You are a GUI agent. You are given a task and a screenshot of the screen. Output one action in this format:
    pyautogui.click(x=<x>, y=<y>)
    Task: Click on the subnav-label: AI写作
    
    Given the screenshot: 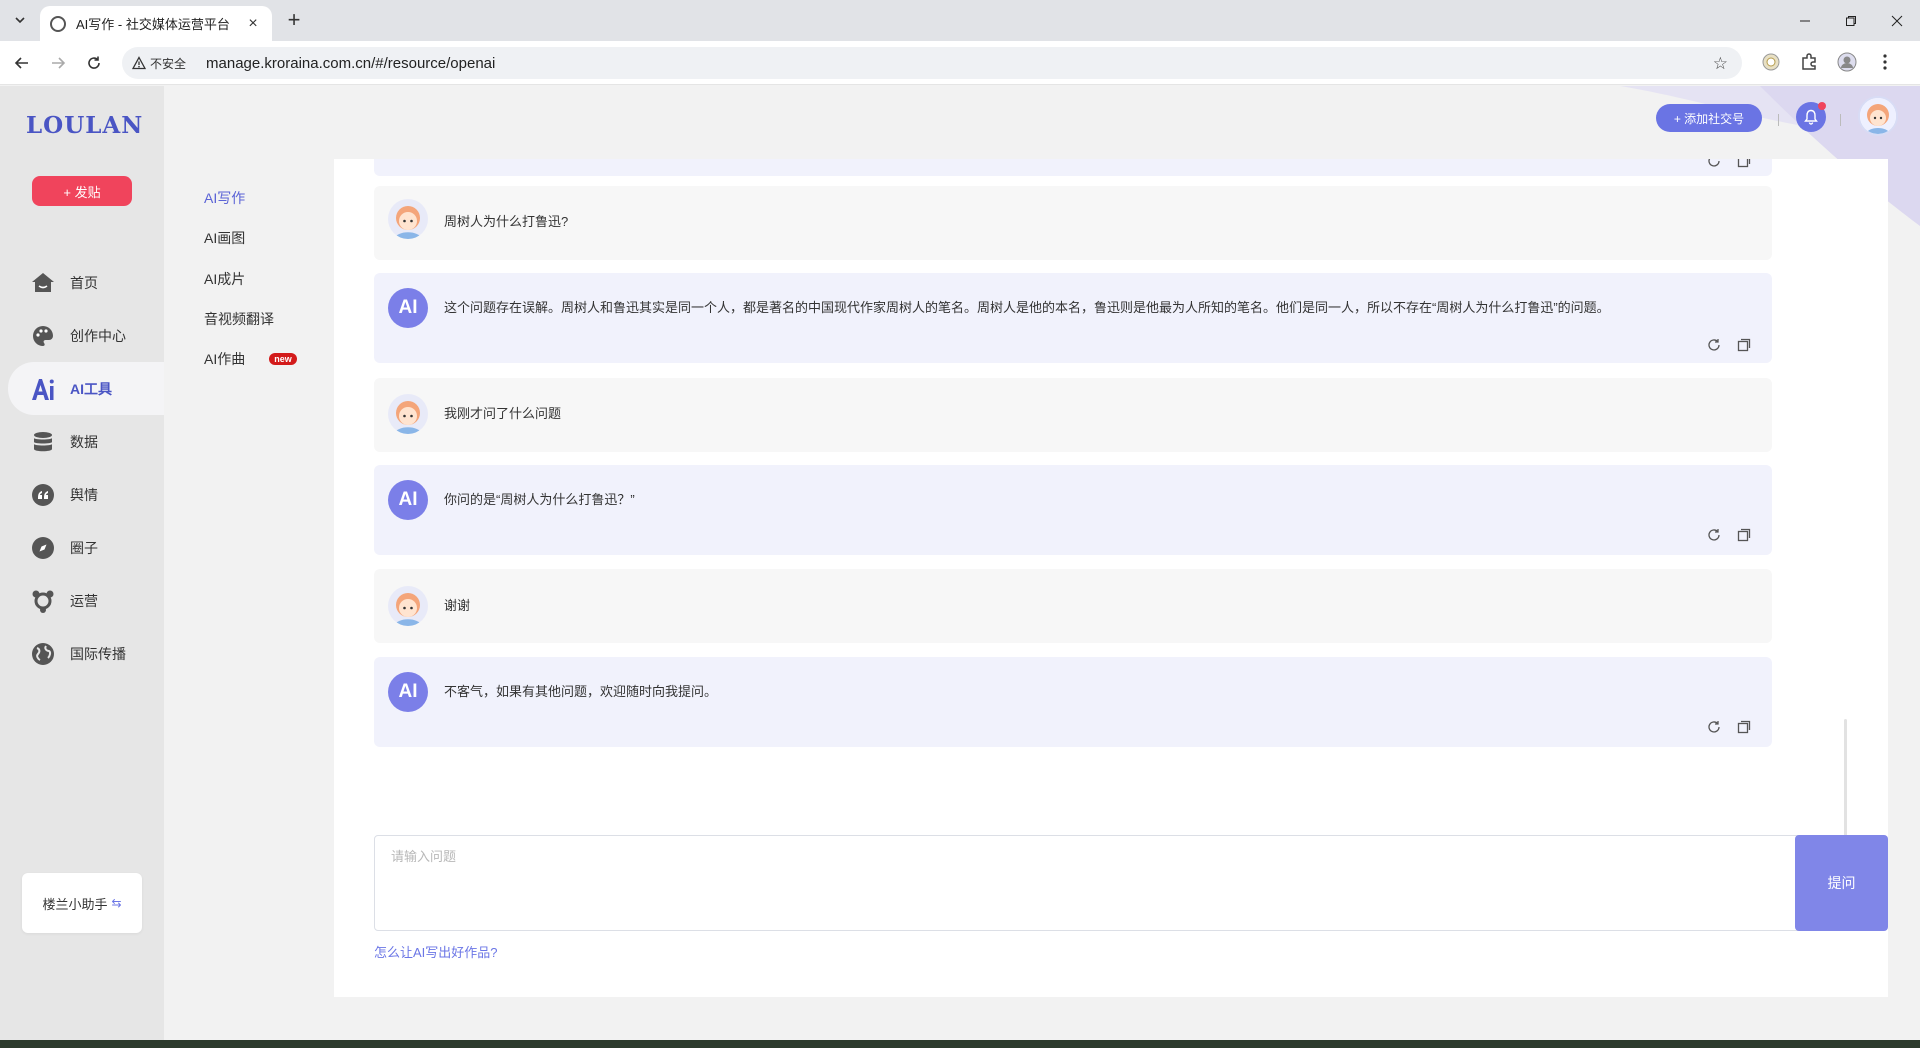 What is the action you would take?
    pyautogui.click(x=225, y=198)
    